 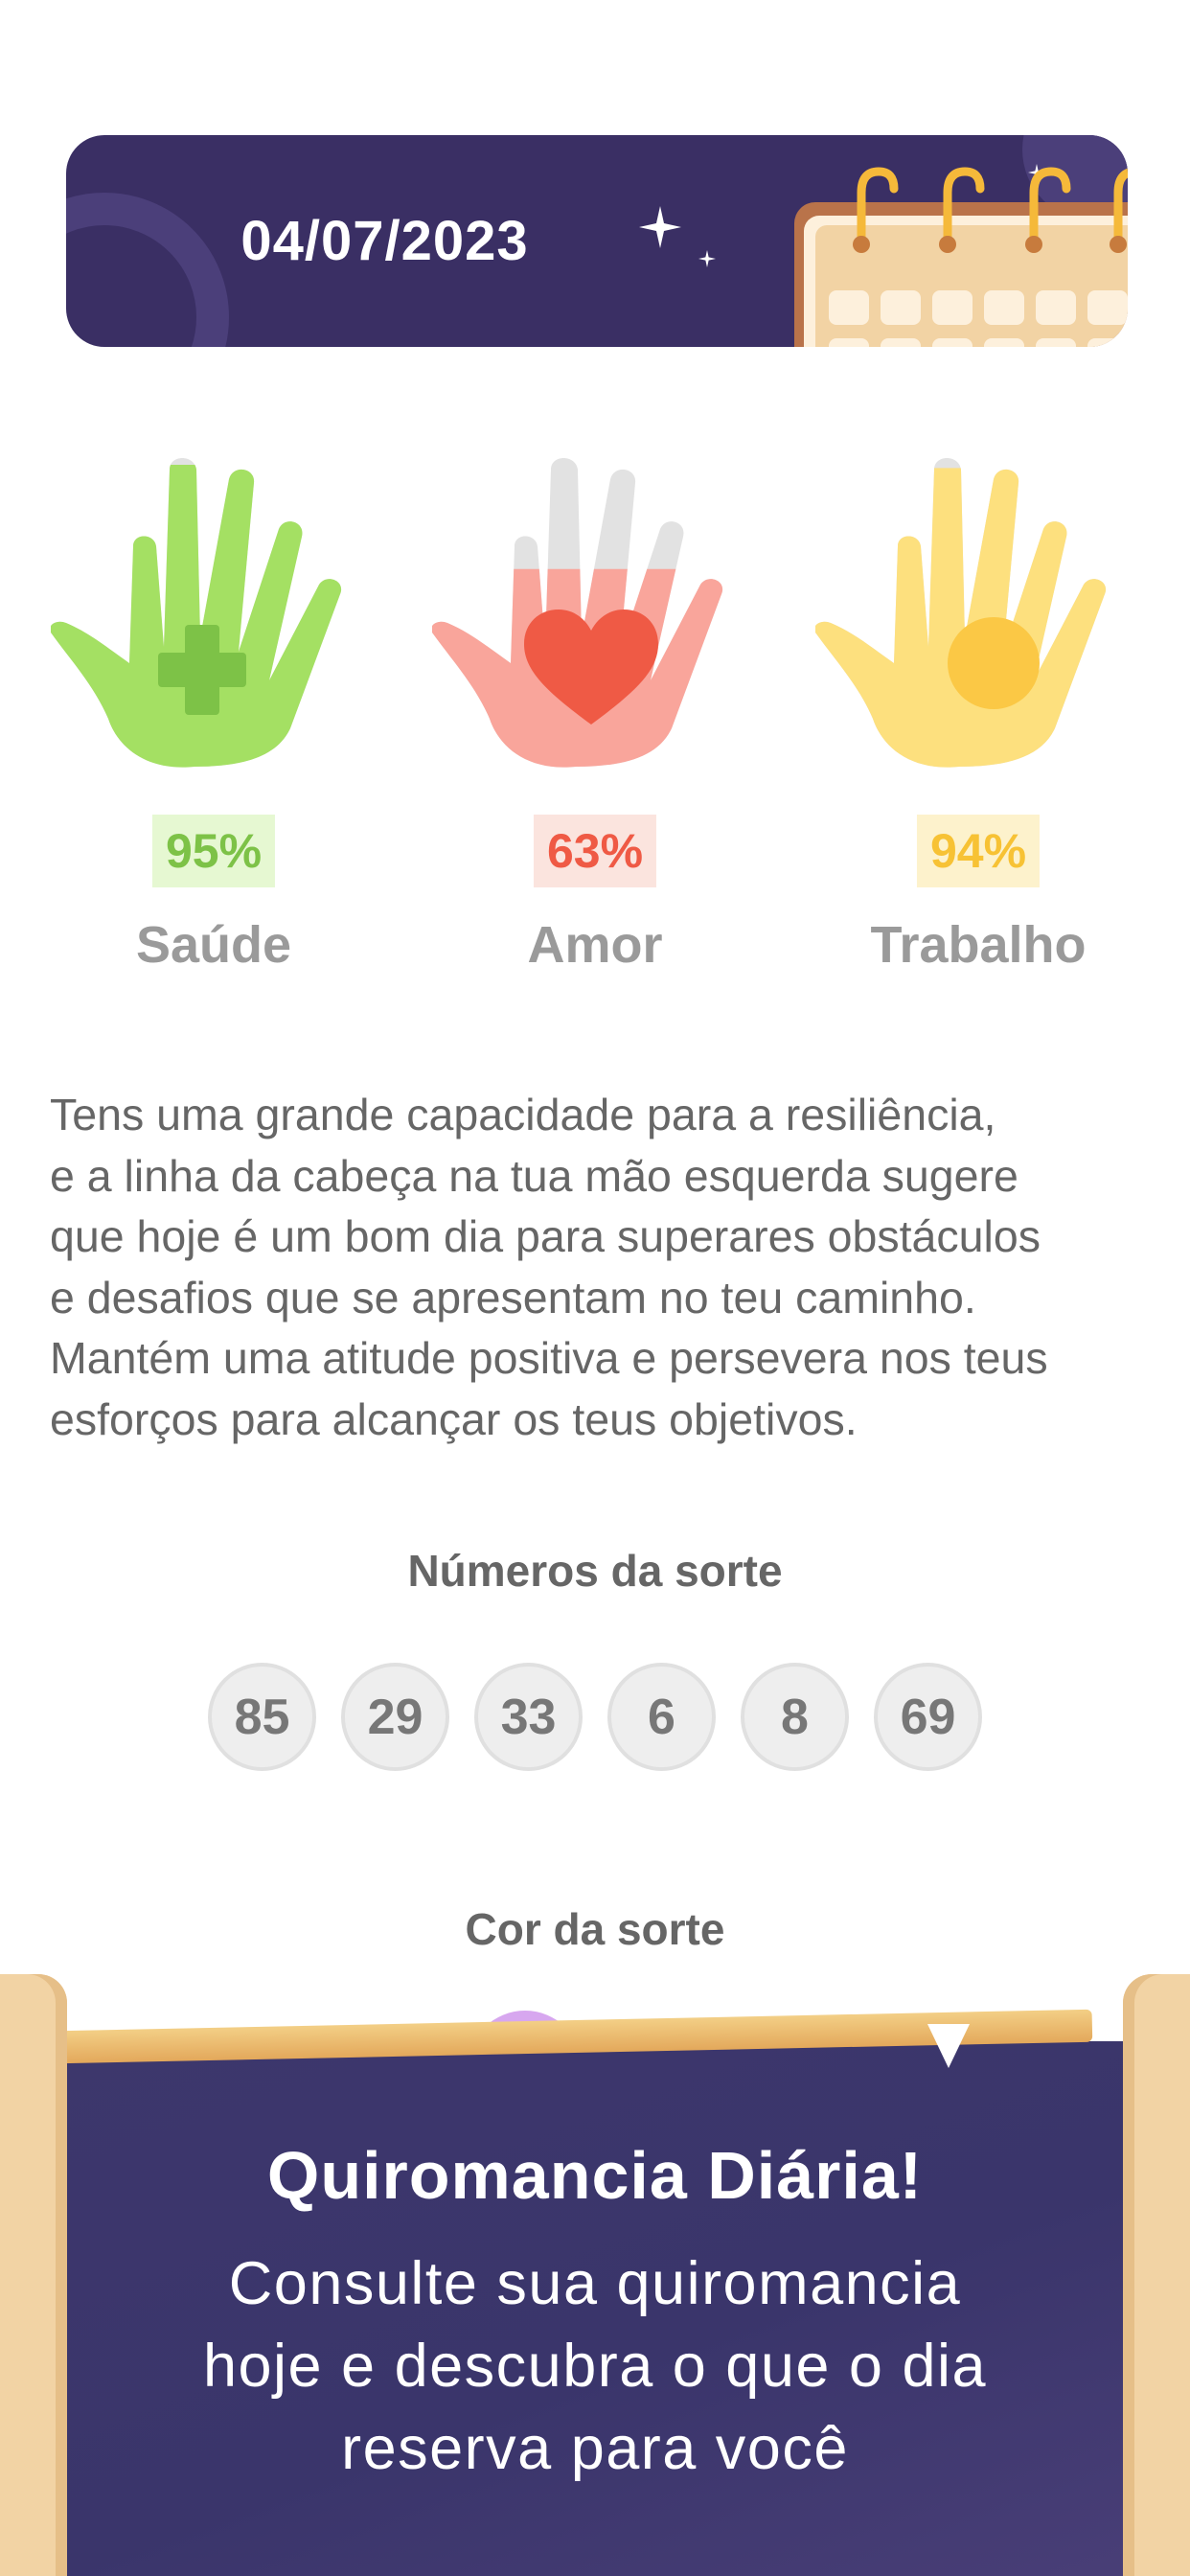 I want to click on lucky-number: 8, so click(x=795, y=1717).